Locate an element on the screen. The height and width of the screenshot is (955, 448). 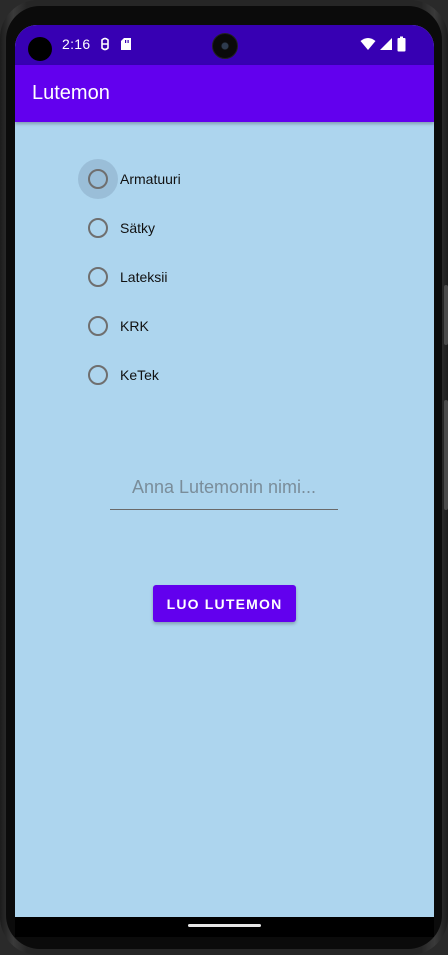
signal-icon is located at coordinates (386, 44).